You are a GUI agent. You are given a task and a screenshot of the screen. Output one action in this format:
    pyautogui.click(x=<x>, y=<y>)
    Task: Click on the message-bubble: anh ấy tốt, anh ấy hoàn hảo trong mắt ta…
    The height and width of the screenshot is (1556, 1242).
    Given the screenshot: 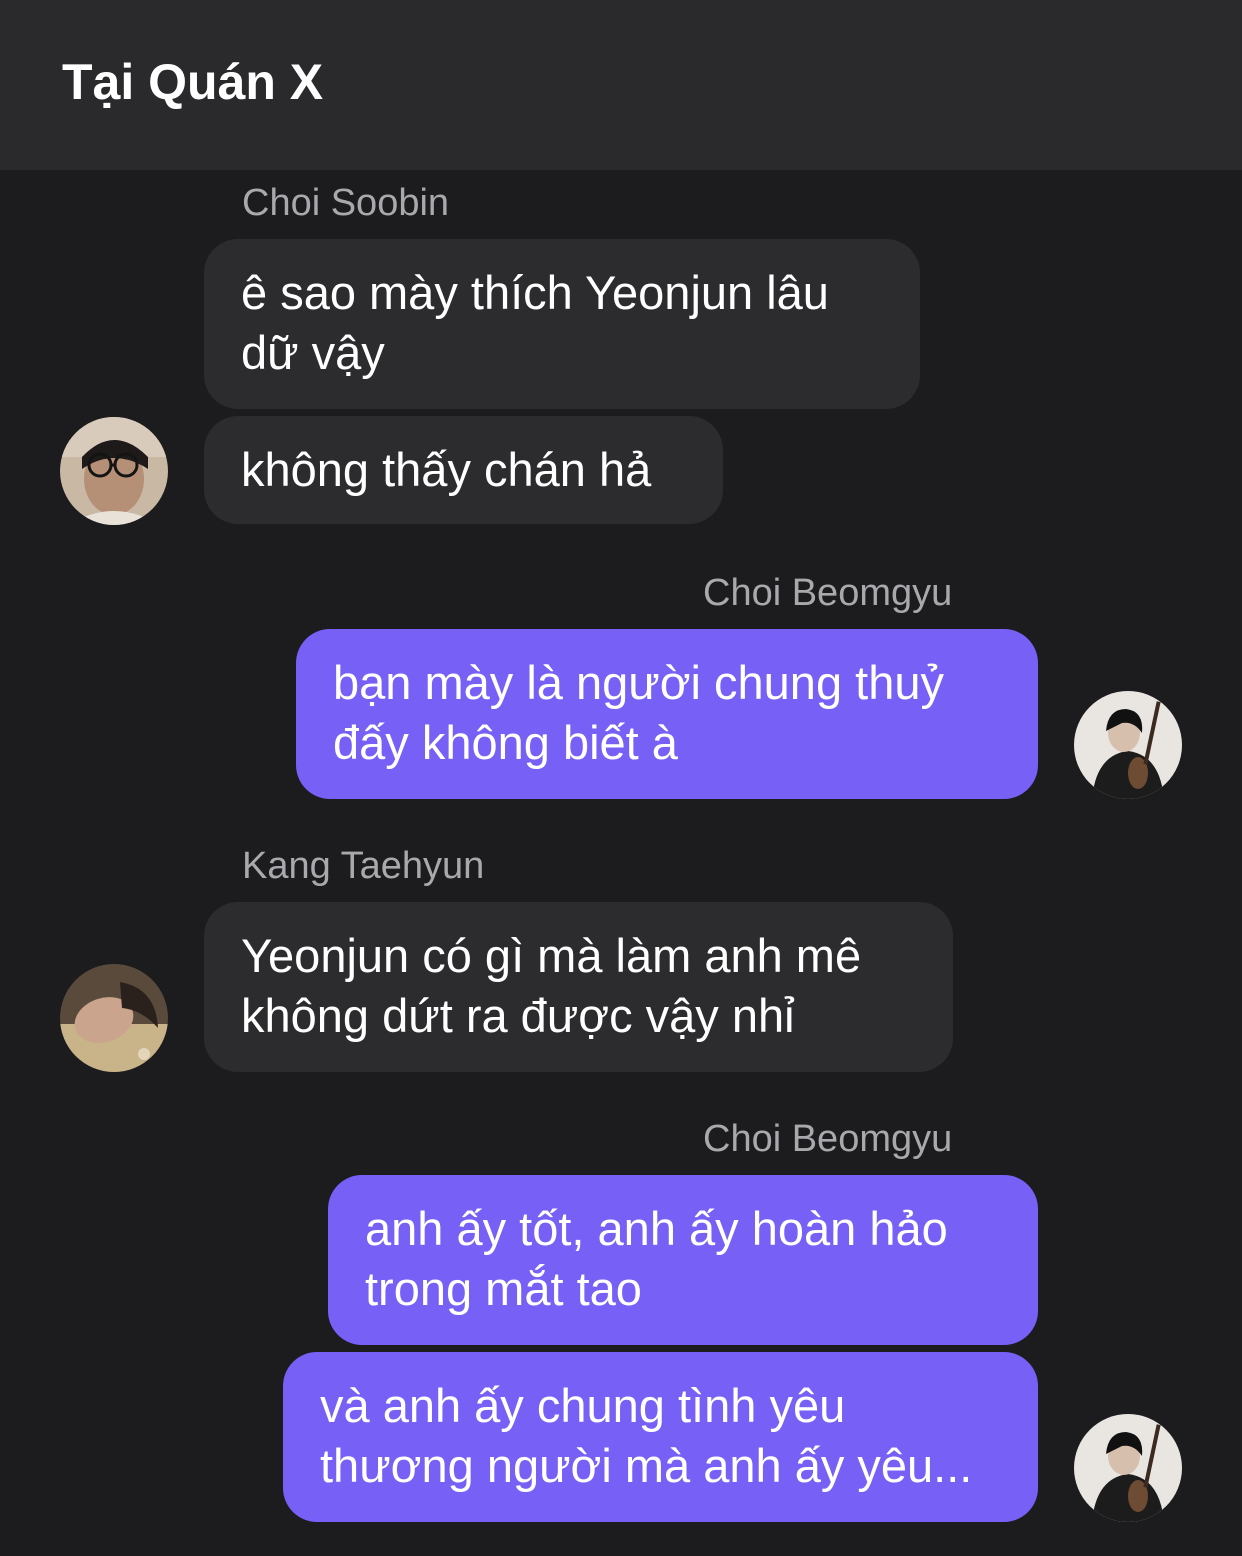 What is the action you would take?
    pyautogui.click(x=683, y=1260)
    